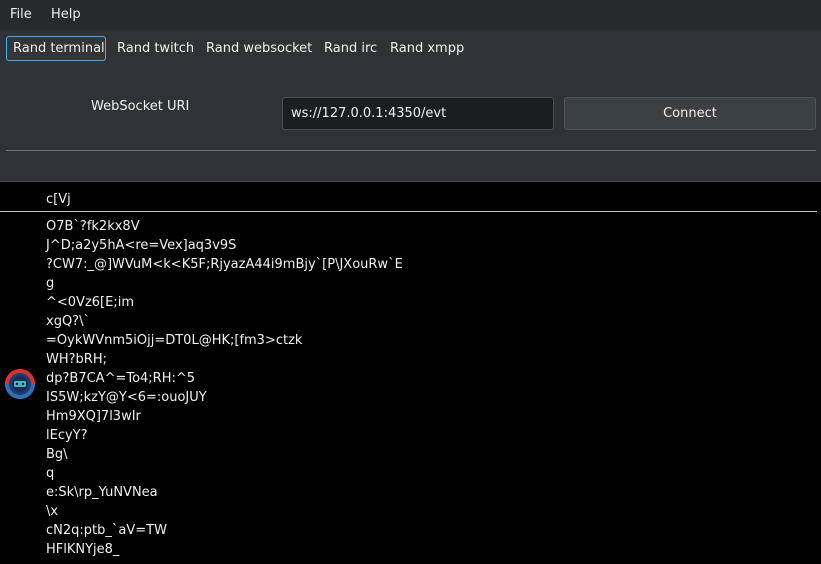 The width and height of the screenshot is (821, 564). I want to click on terminal-line: J^D;a2y5hA<re=Vex]aq3v9S, so click(141, 245).